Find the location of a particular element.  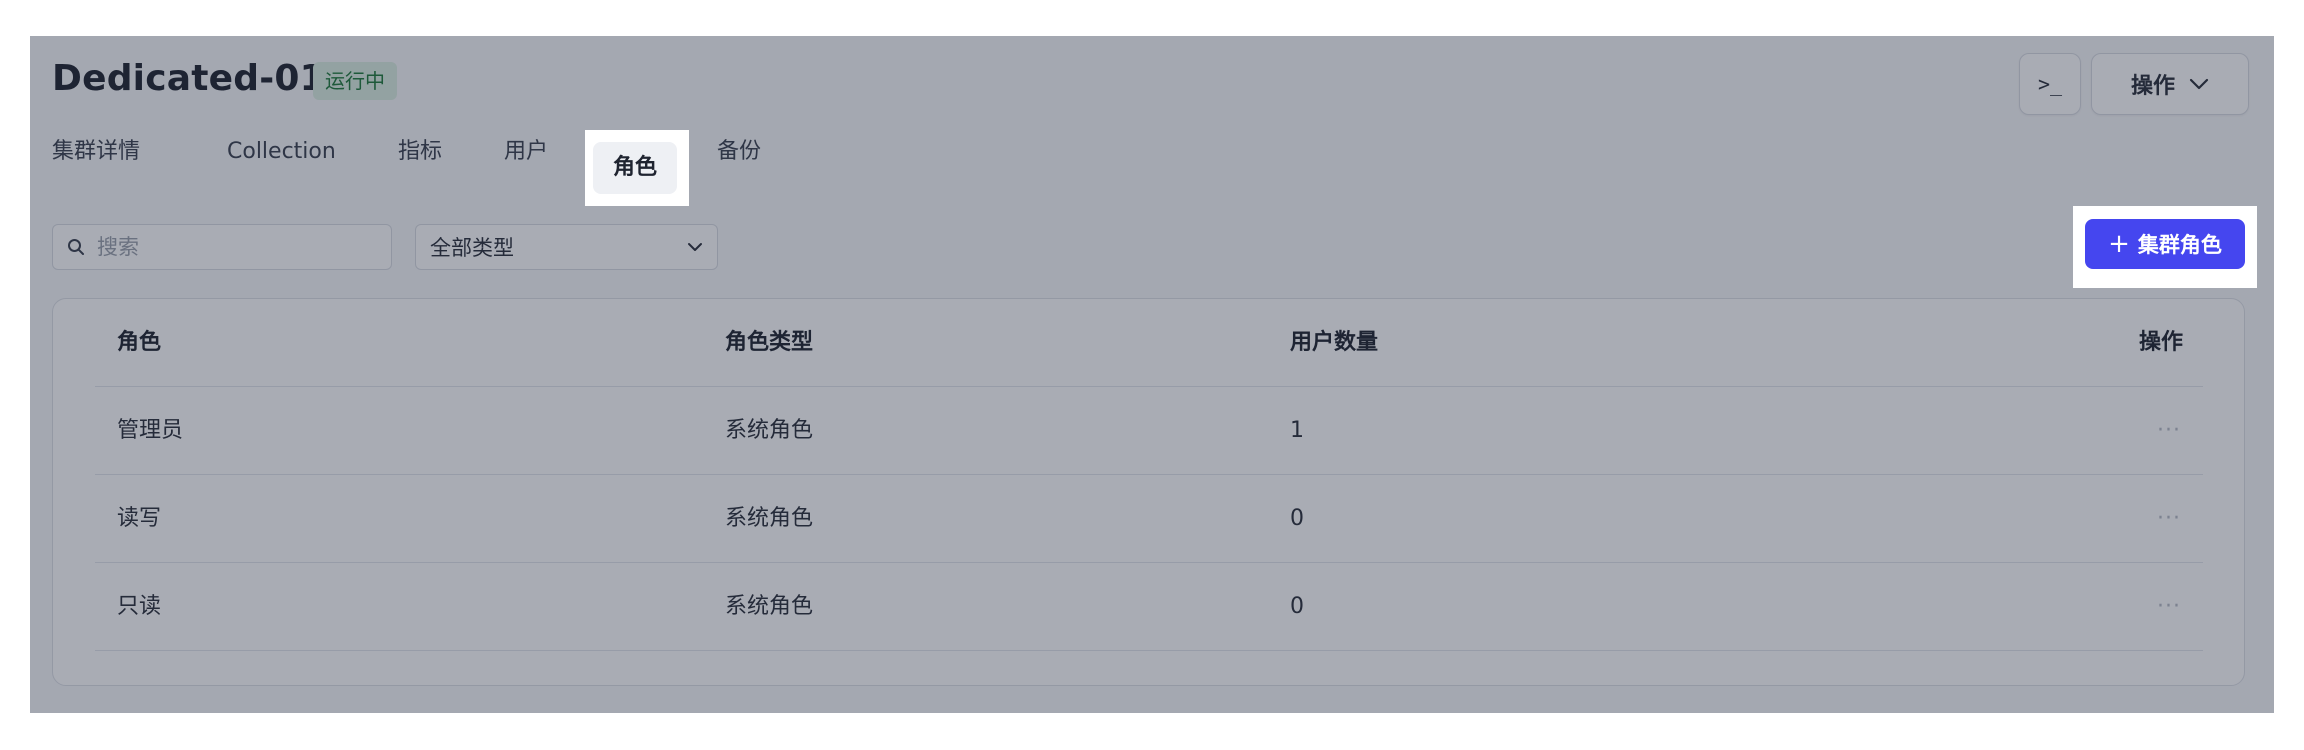

tab-label: Collection is located at coordinates (281, 151).